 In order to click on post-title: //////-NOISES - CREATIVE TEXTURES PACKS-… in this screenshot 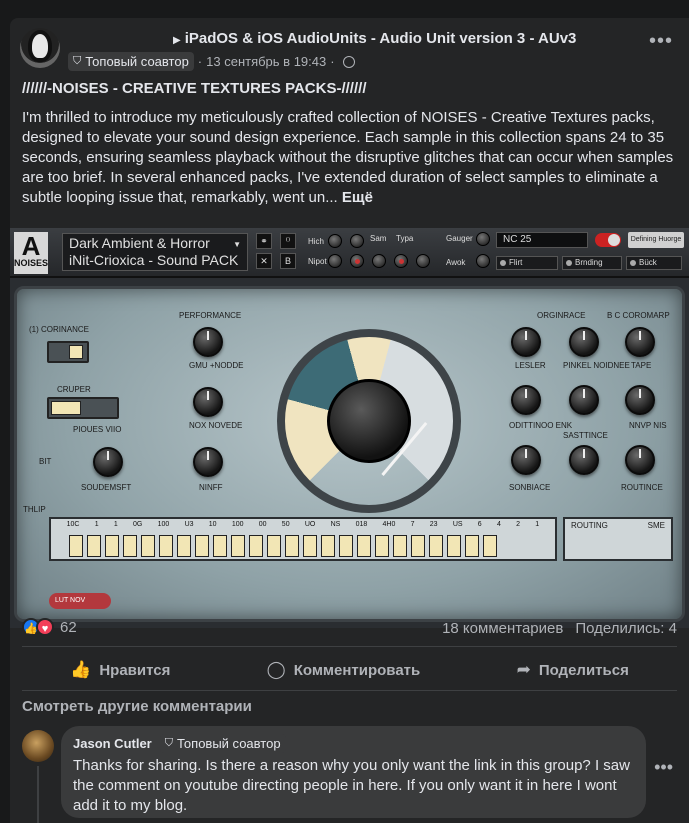, I will do `click(194, 88)`.